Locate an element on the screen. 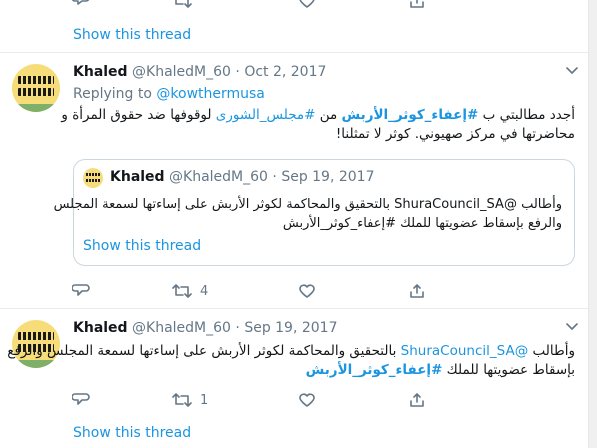 This screenshot has height=448, width=597. replying-to: Replying to @kowthermusa is located at coordinates (169, 94).